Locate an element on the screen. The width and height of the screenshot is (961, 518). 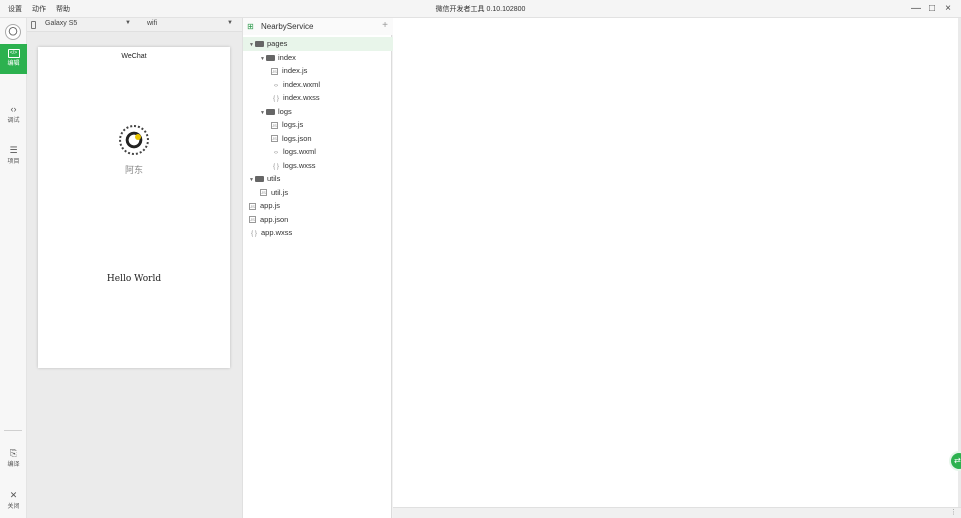
phone-nav-title: WeChat is located at coordinates (134, 56).